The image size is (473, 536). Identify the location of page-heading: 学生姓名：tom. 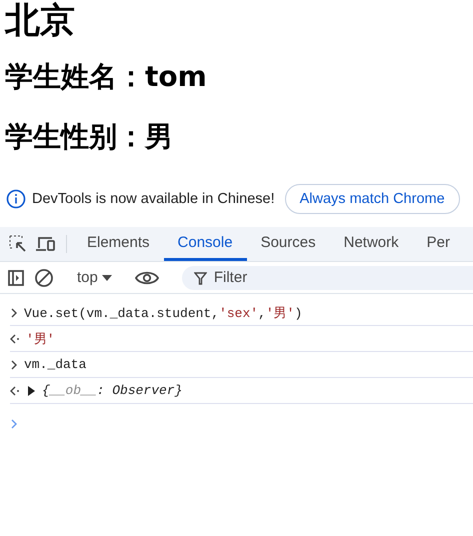
(106, 77).